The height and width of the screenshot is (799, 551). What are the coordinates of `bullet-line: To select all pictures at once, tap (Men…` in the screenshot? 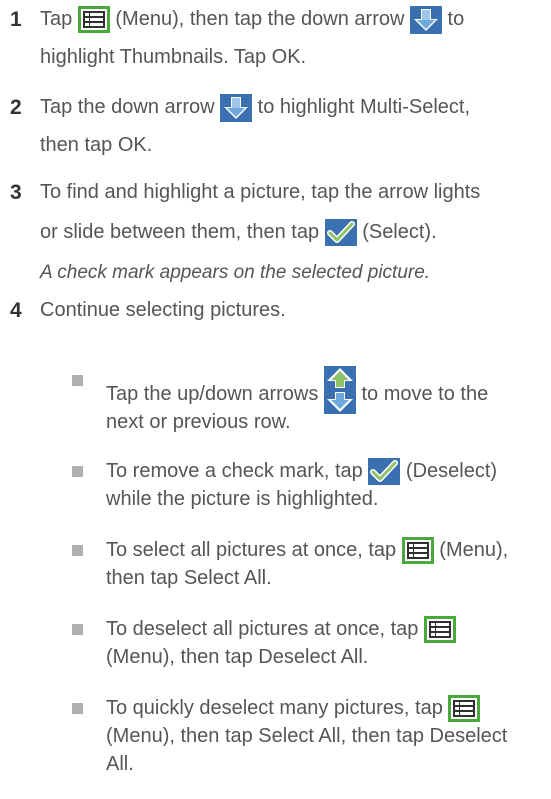 It's located at (307, 550).